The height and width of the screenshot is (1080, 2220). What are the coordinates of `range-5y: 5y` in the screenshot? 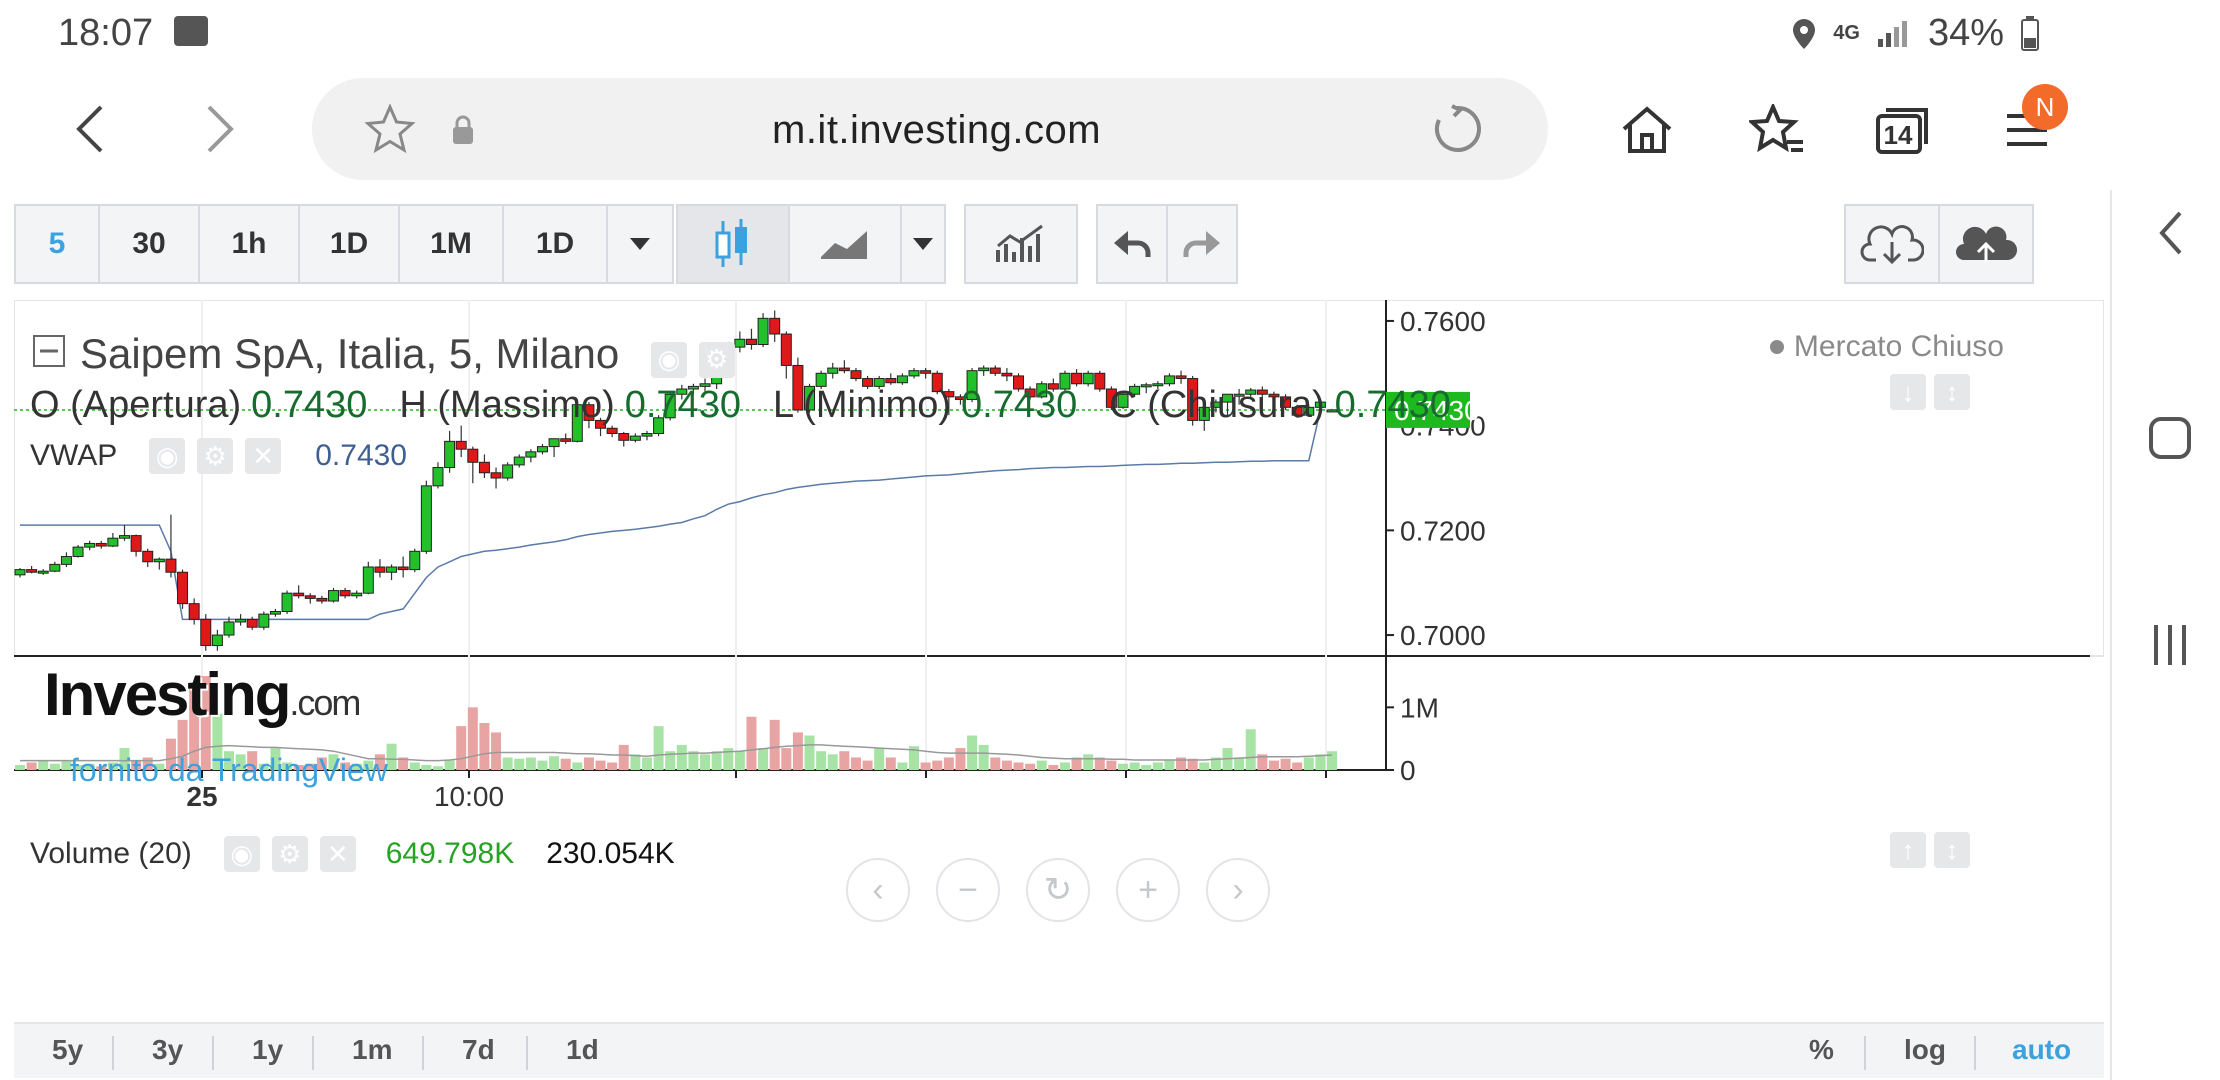 It's located at (67, 1050).